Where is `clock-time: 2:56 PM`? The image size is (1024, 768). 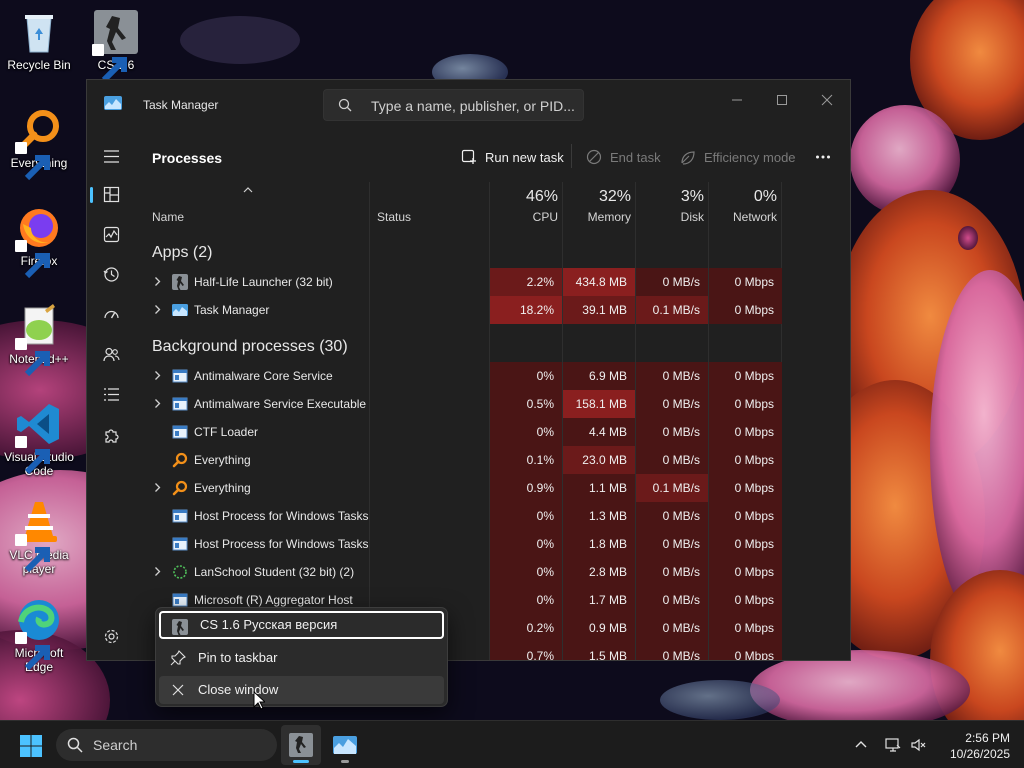
clock-time: 2:56 PM is located at coordinates (987, 738).